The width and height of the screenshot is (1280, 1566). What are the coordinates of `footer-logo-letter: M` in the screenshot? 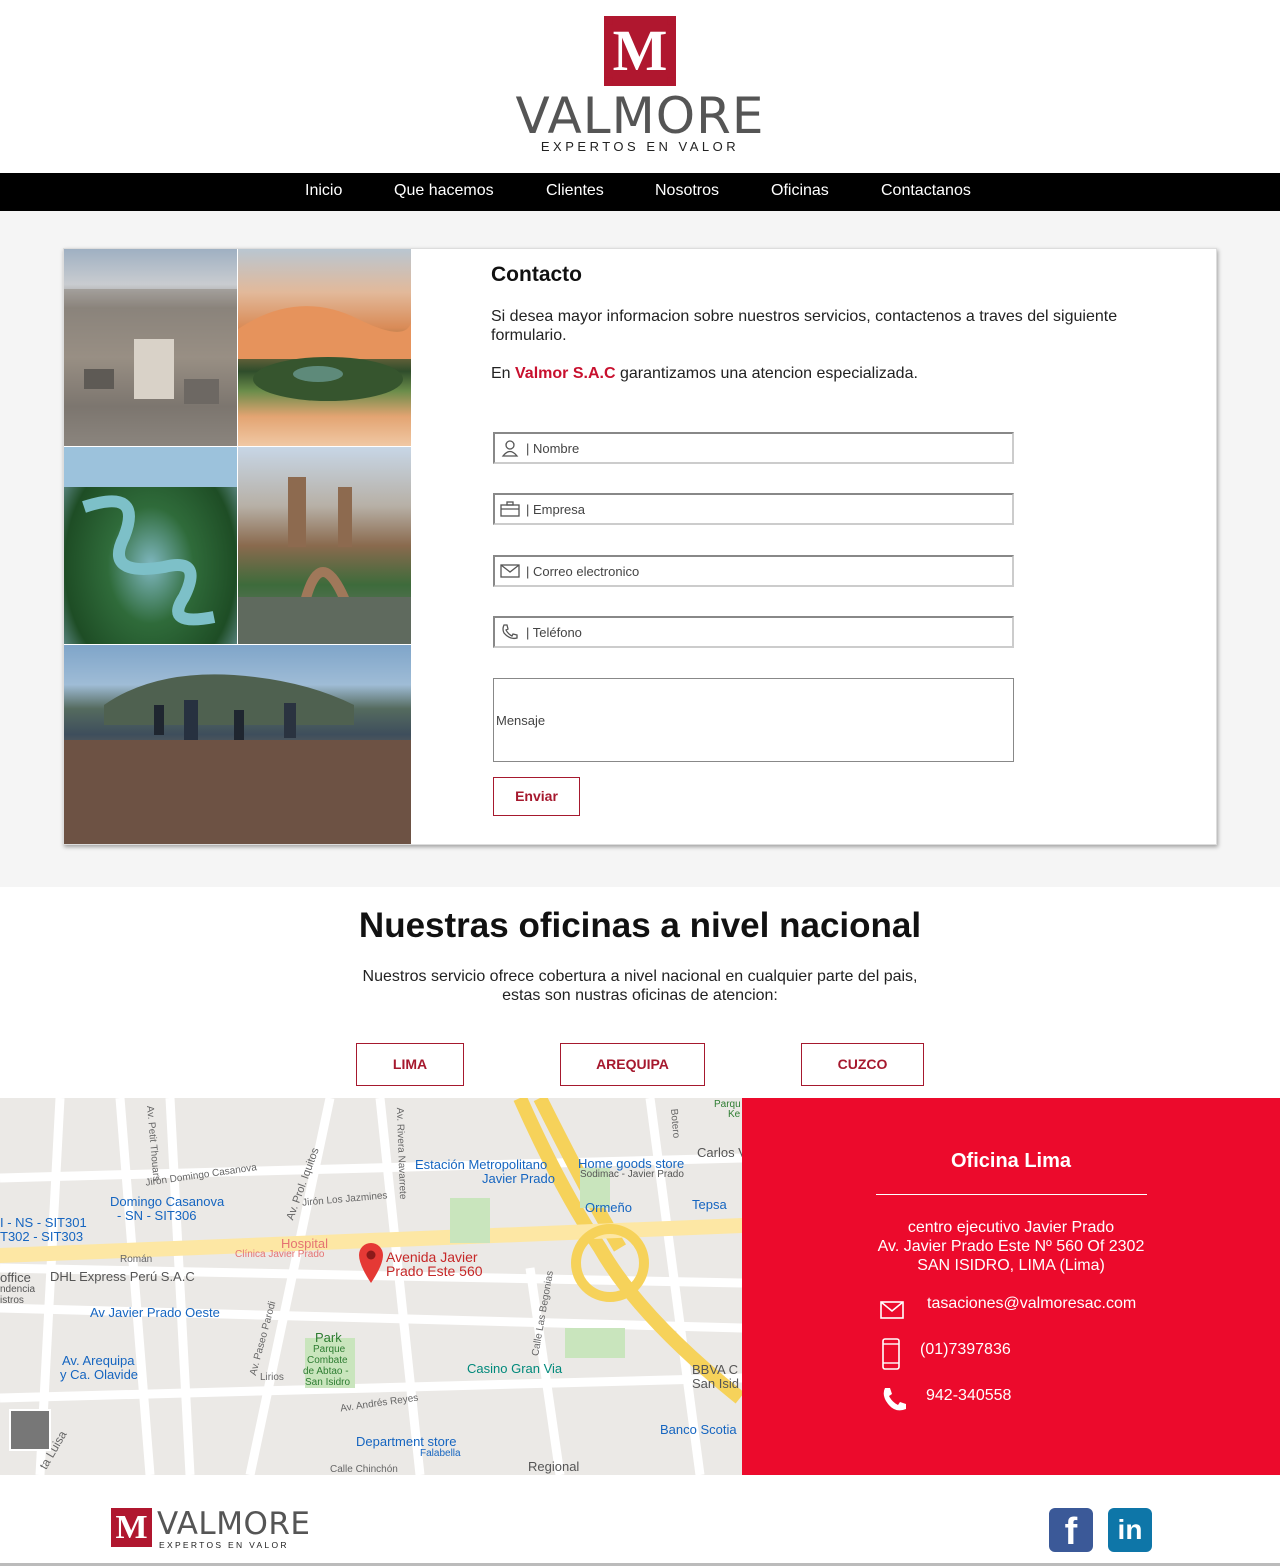 It's located at (131, 1527).